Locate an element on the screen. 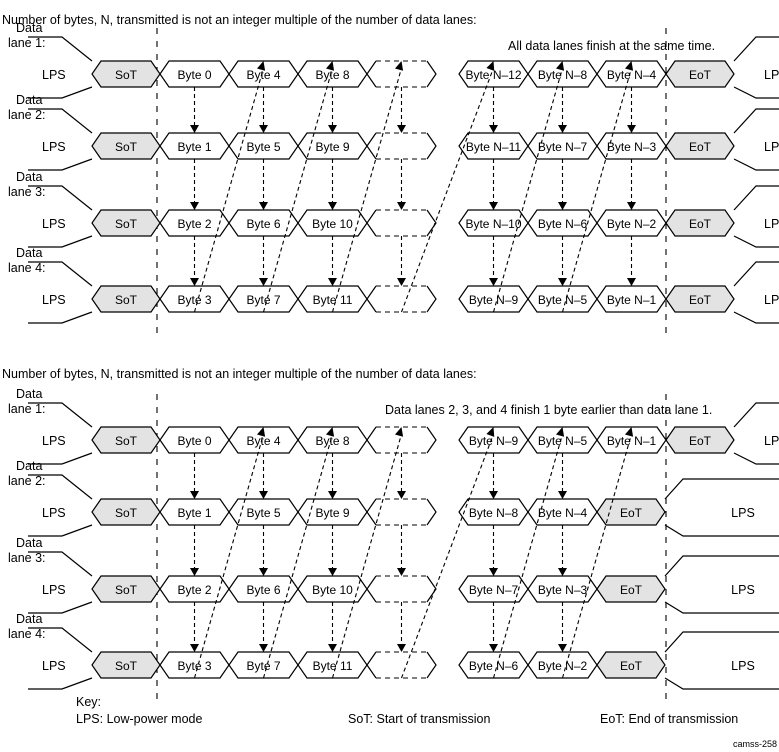  lane-label-bottom-2-3: lane 3: is located at coordinates (27, 558).